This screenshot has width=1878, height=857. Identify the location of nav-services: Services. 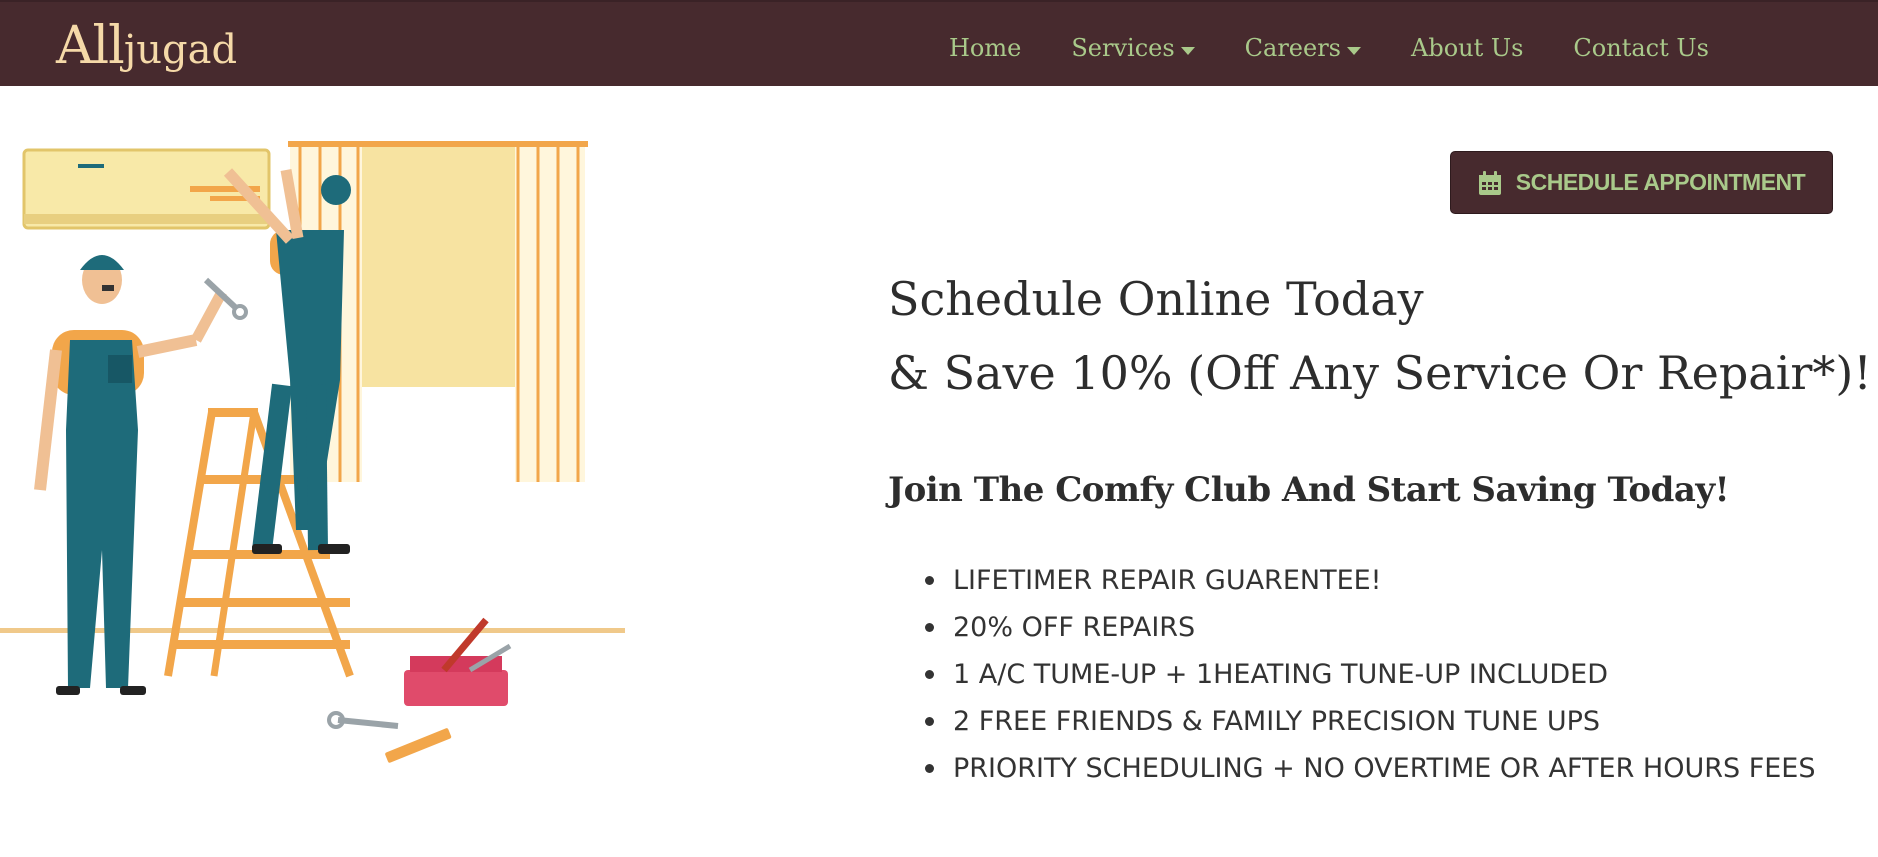
(1133, 48).